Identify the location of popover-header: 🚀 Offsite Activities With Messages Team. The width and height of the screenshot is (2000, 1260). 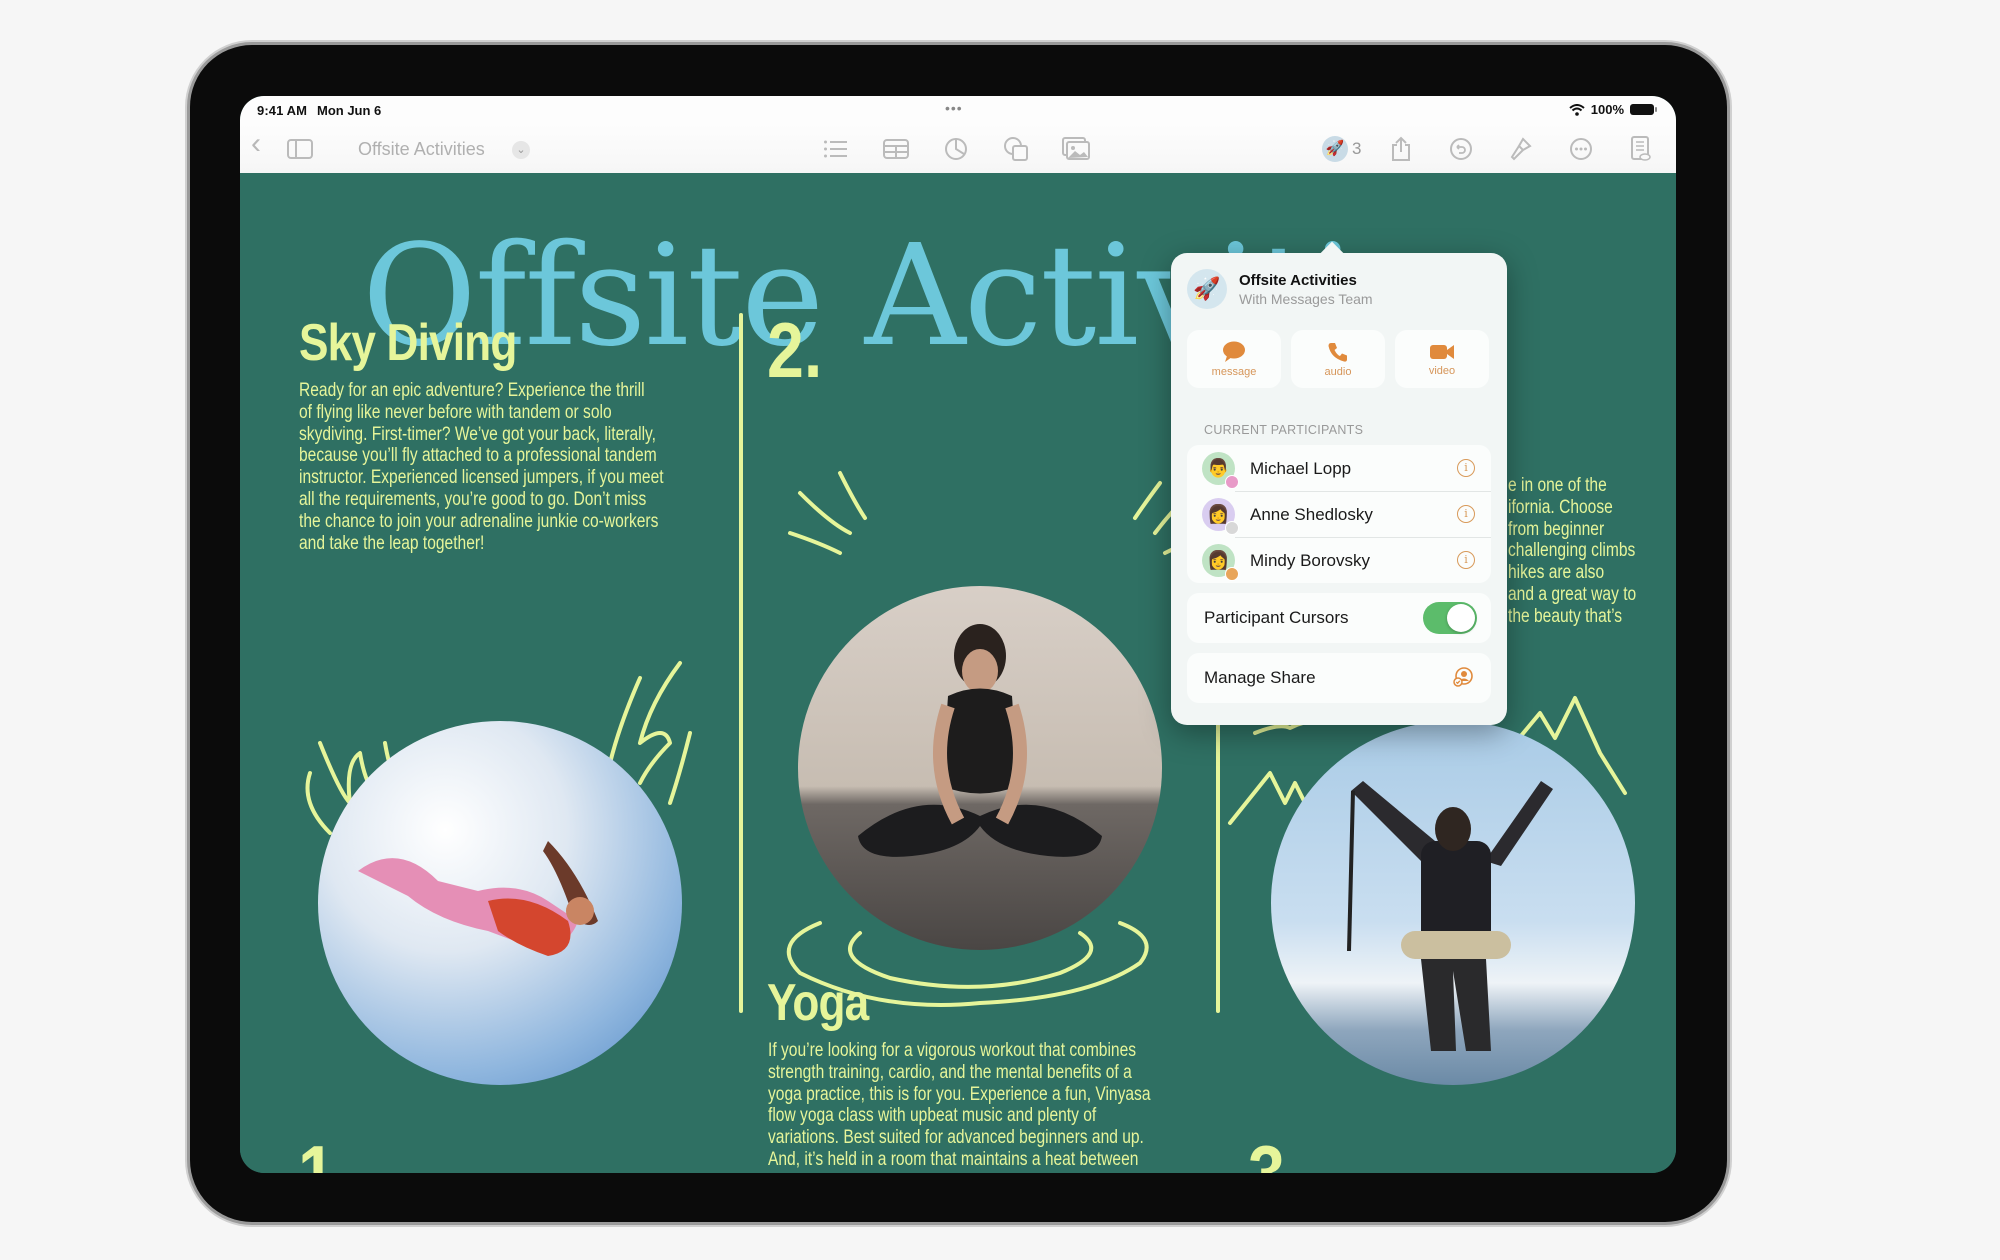
(1280, 289).